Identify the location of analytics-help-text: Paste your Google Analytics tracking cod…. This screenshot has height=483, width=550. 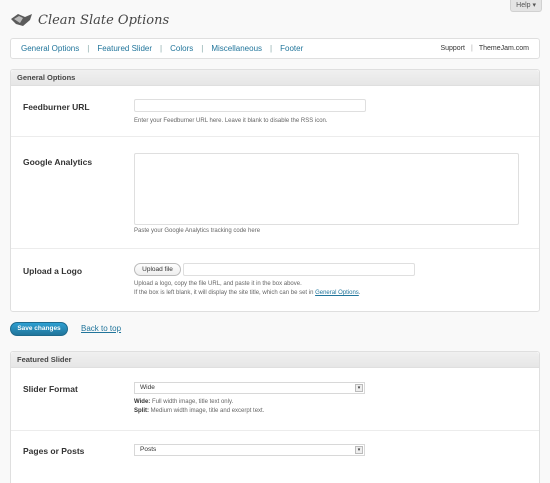
(197, 231).